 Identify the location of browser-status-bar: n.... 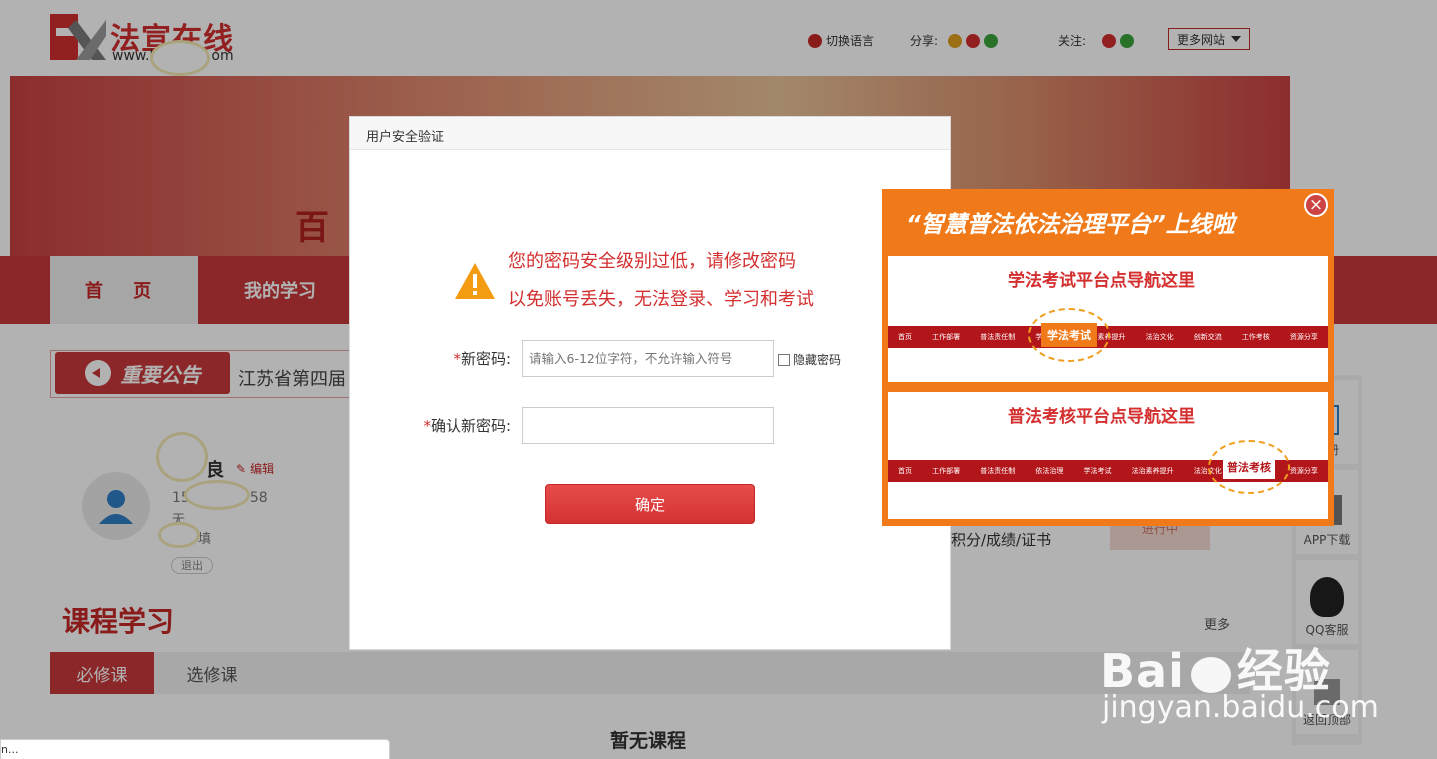
(195, 749).